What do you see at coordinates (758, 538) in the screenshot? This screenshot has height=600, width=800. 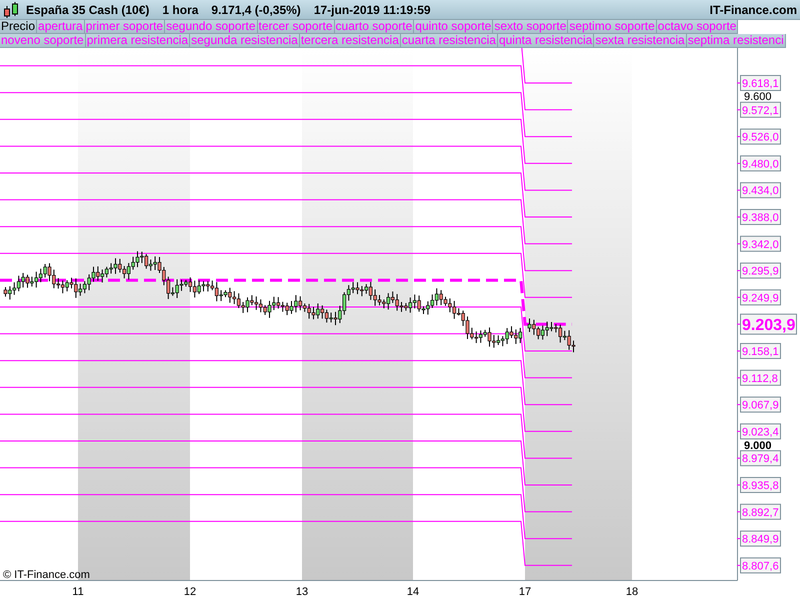 I see `price-level-label: 8.849,9` at bounding box center [758, 538].